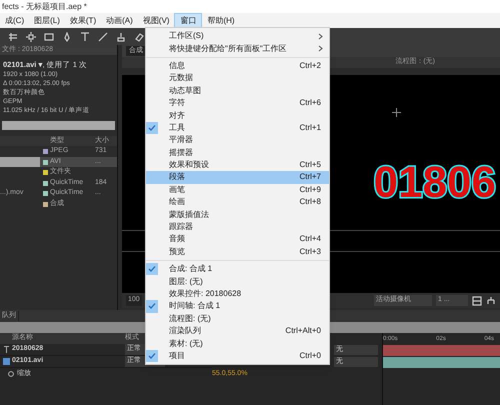 The height and width of the screenshot is (405, 500). Describe the element at coordinates (237, 48) in the screenshot. I see `menu-item: 将快捷键分配给"所有面板"工作区` at that location.